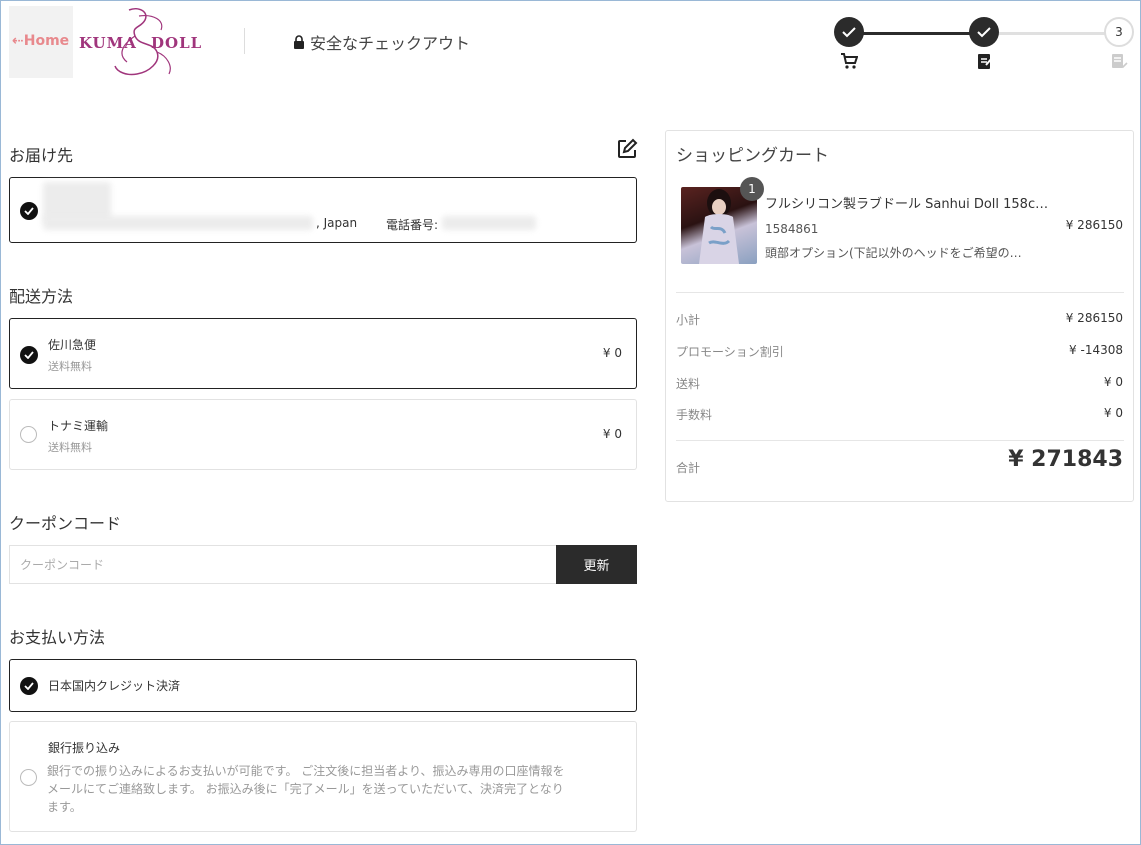 This screenshot has width=1141, height=845. What do you see at coordinates (72, 345) in the screenshot?
I see `shipping-option-name: 佐川急便` at bounding box center [72, 345].